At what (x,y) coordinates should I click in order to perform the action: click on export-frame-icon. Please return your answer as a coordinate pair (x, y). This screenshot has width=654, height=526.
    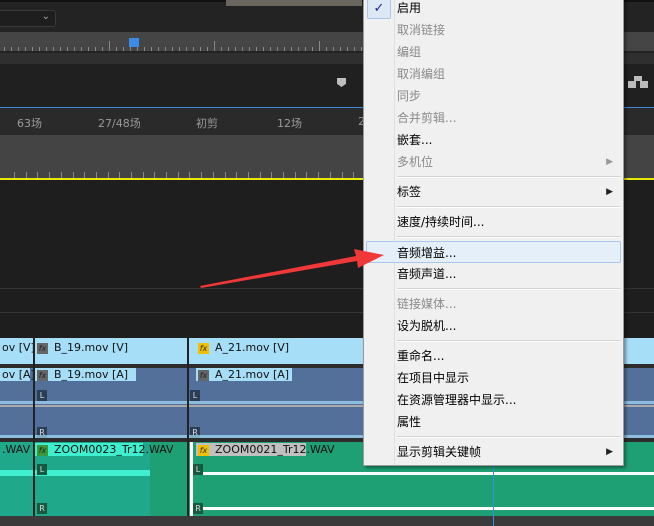
    Looking at the image, I should click on (638, 82).